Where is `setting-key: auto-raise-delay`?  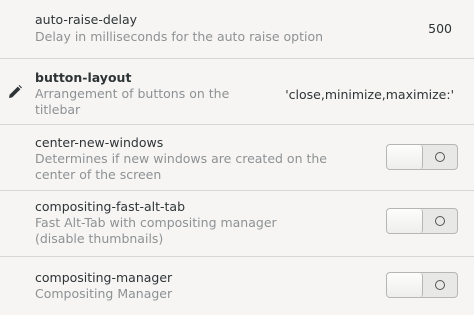 setting-key: auto-raise-delay is located at coordinates (86, 19).